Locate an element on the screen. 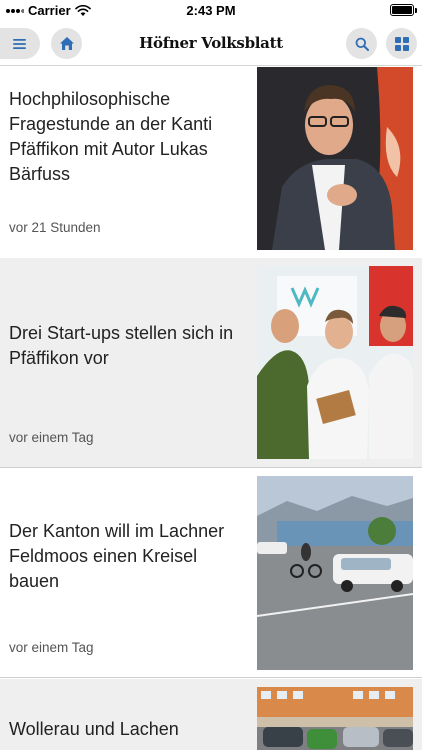 The height and width of the screenshot is (750, 422). search-button is located at coordinates (361, 43).